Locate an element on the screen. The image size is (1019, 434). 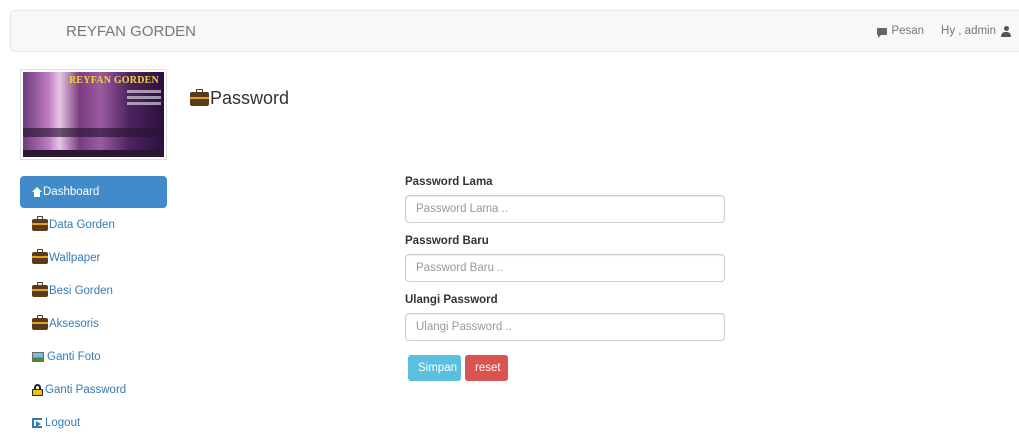
logo-contact-lines is located at coordinates (144, 99).